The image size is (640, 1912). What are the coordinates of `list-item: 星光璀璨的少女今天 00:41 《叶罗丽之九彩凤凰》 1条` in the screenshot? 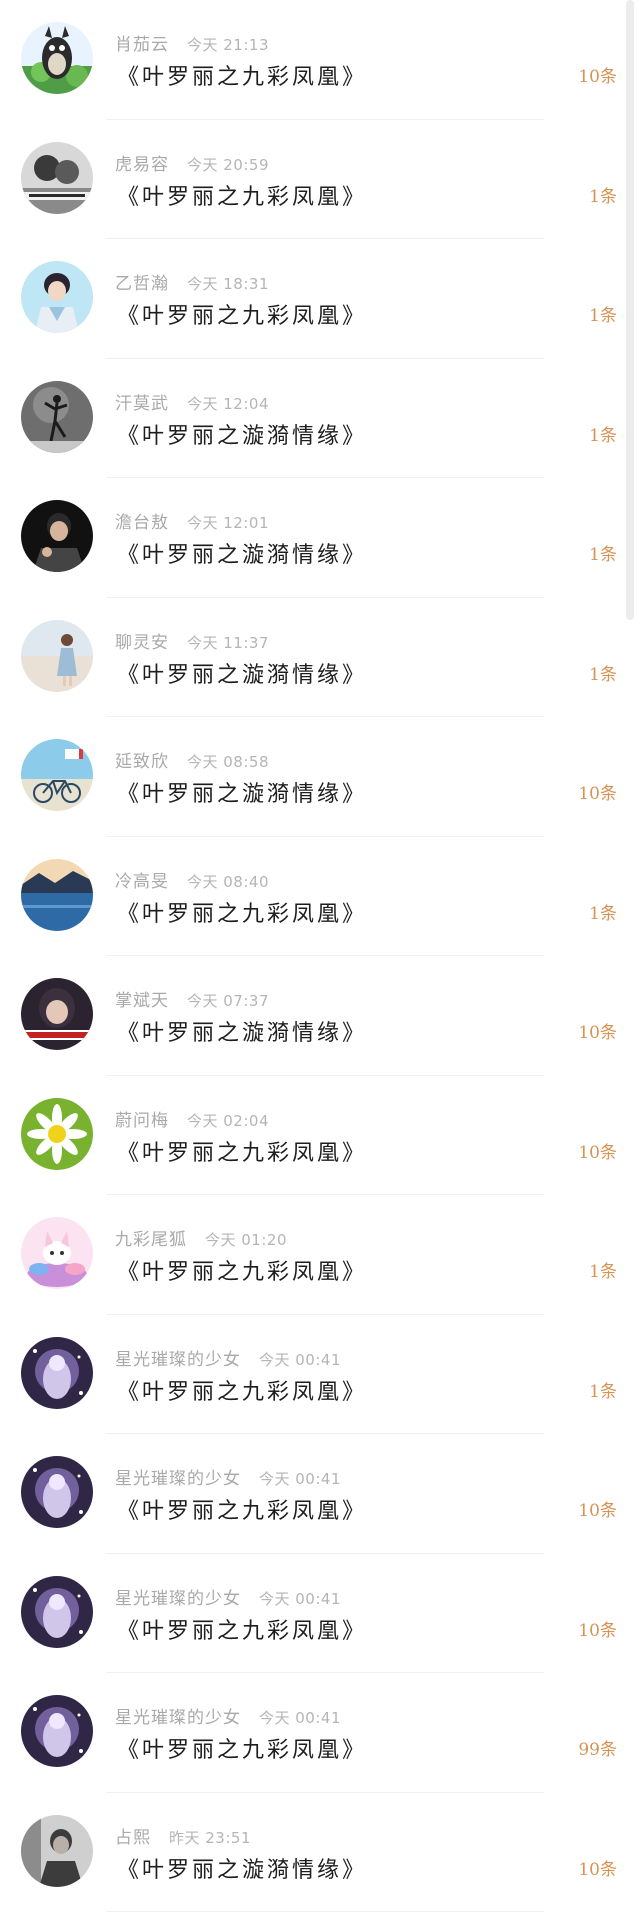 It's located at (320, 1375).